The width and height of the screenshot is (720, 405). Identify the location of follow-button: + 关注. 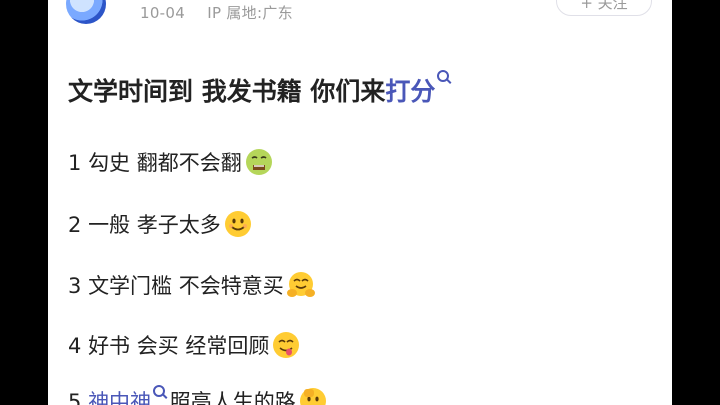
(604, 8).